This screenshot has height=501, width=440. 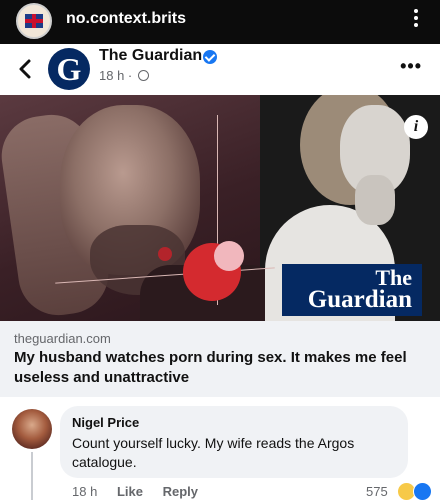 What do you see at coordinates (359, 299) in the screenshot?
I see `badge-line-2: Guardian` at bounding box center [359, 299].